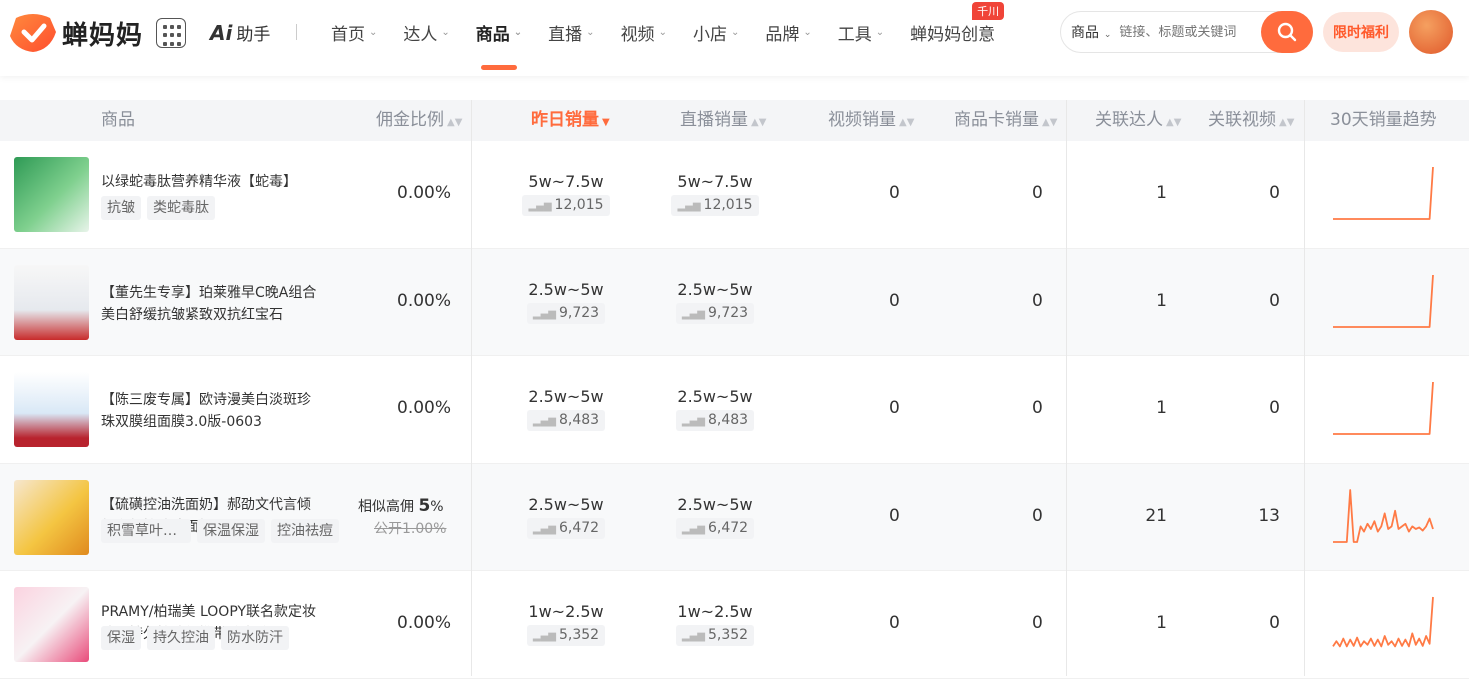 This screenshot has width=1469, height=679. What do you see at coordinates (716, 32) in the screenshot?
I see `nav-item-shop: 小店 ⌄` at bounding box center [716, 32].